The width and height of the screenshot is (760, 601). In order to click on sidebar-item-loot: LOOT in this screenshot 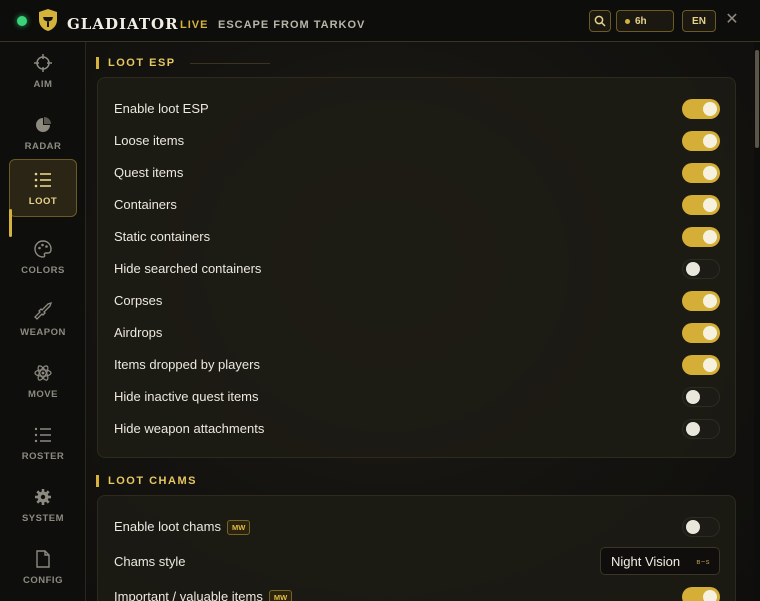, I will do `click(43, 188)`.